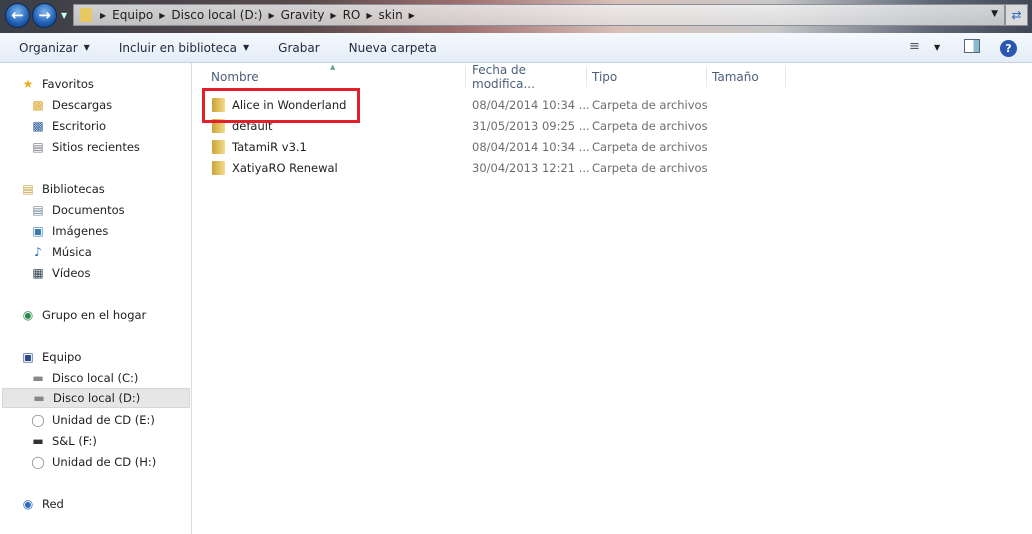 Image resolution: width=1032 pixels, height=534 pixels. What do you see at coordinates (281, 105) in the screenshot?
I see `highlight-annotation-box` at bounding box center [281, 105].